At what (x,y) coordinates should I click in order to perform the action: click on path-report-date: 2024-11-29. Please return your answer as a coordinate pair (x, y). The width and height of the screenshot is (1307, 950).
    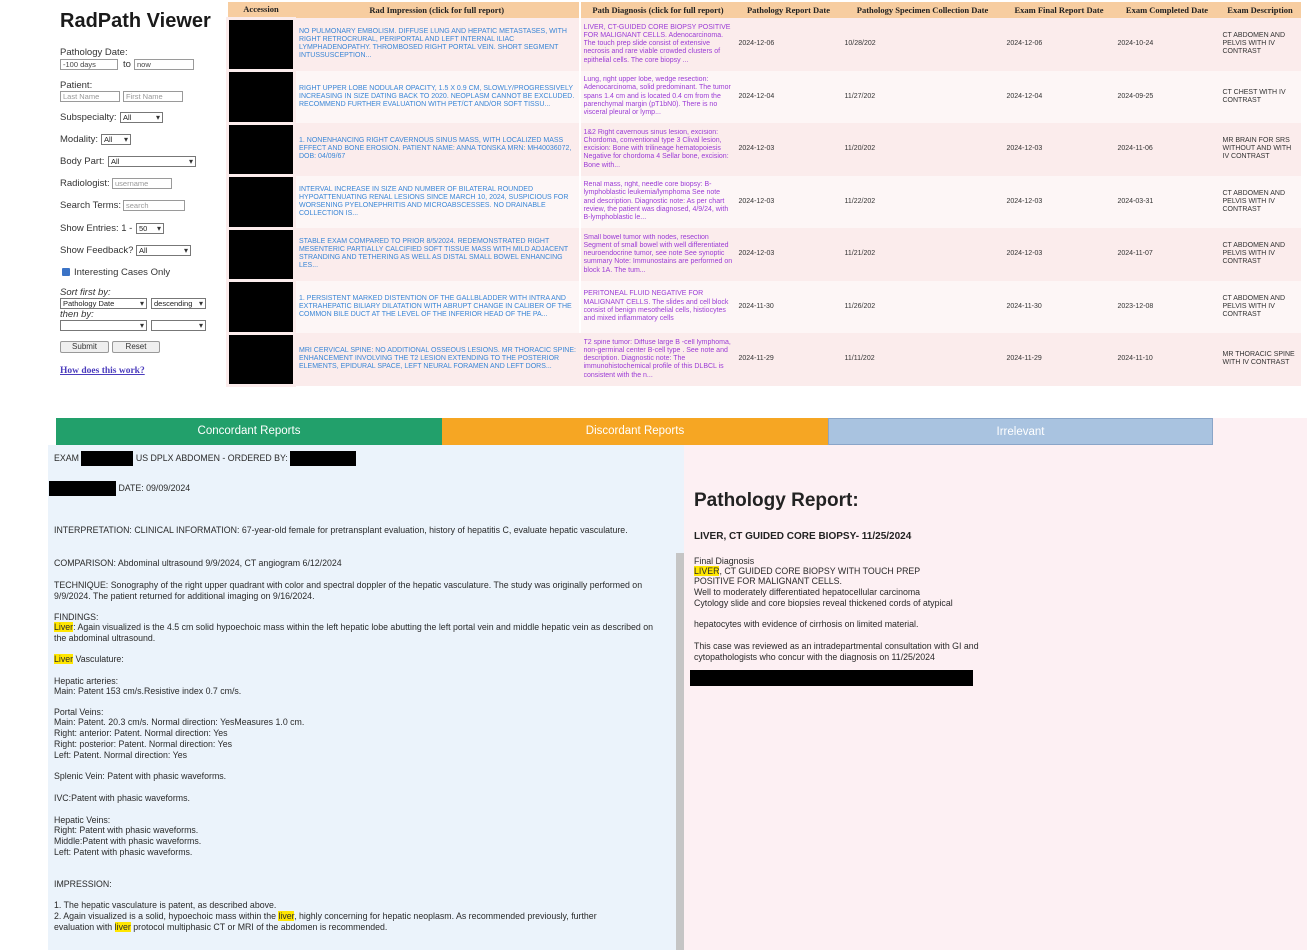
    Looking at the image, I should click on (788, 359).